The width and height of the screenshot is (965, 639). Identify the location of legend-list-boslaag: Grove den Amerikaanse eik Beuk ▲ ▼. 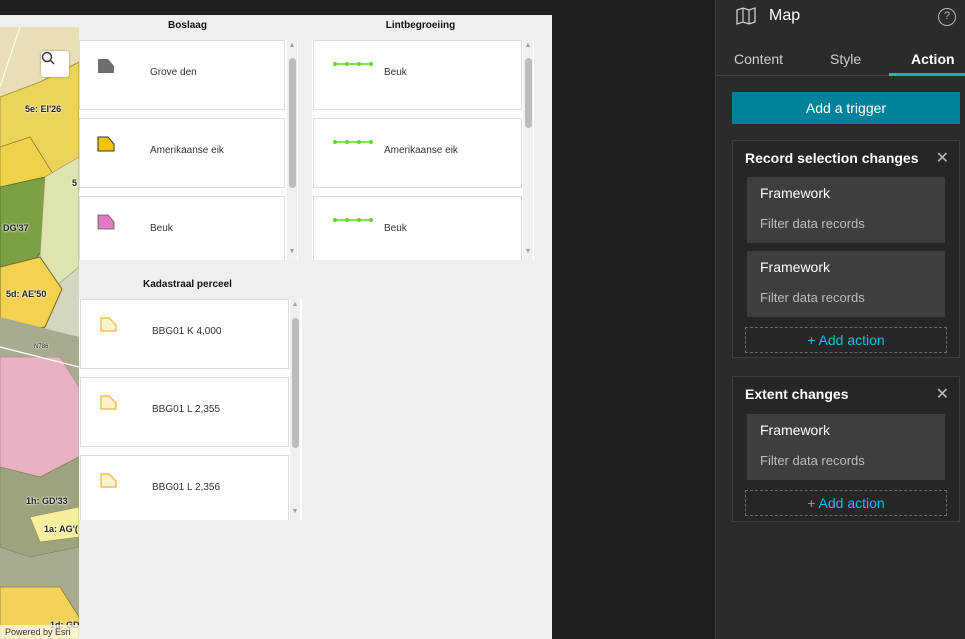
(188, 150).